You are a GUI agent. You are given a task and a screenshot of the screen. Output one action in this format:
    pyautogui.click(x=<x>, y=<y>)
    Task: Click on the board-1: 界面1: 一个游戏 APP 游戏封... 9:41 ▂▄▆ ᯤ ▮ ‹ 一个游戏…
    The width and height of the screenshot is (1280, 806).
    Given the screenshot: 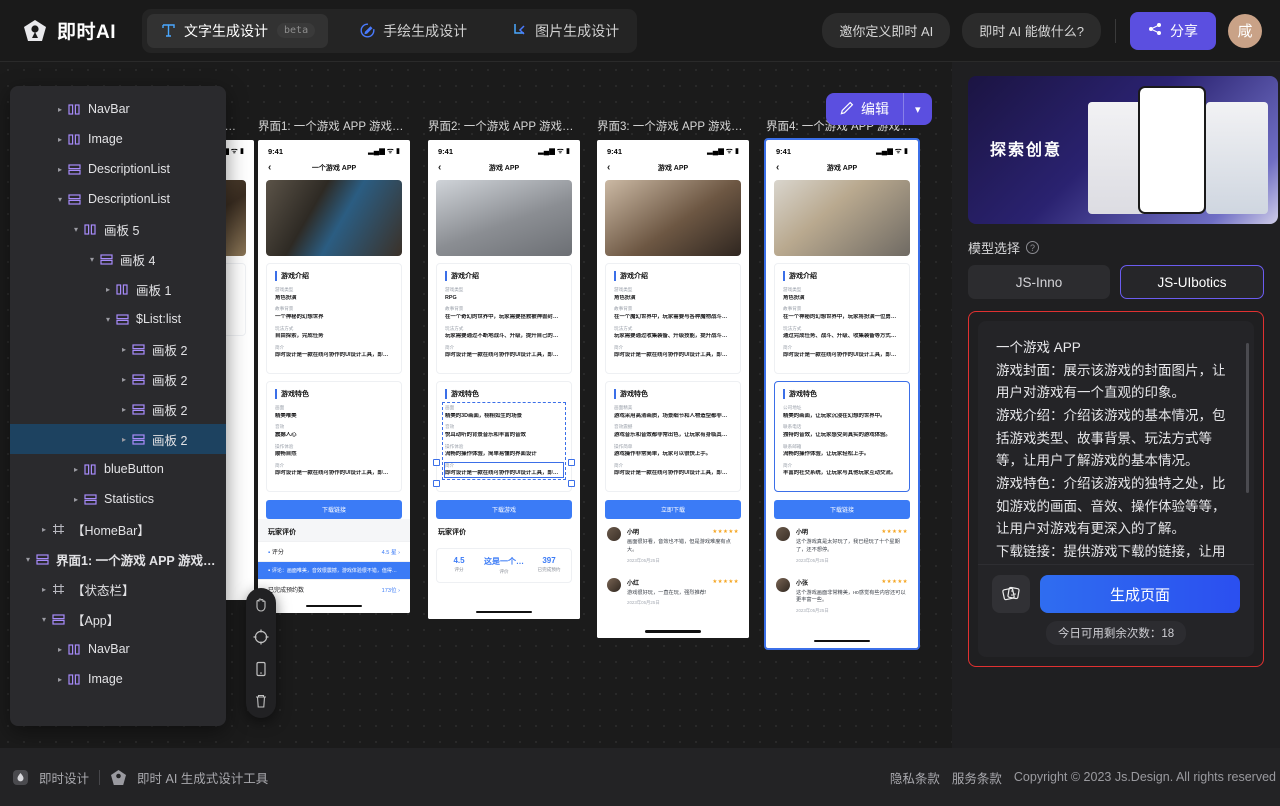 What is the action you would take?
    pyautogui.click(x=334, y=365)
    